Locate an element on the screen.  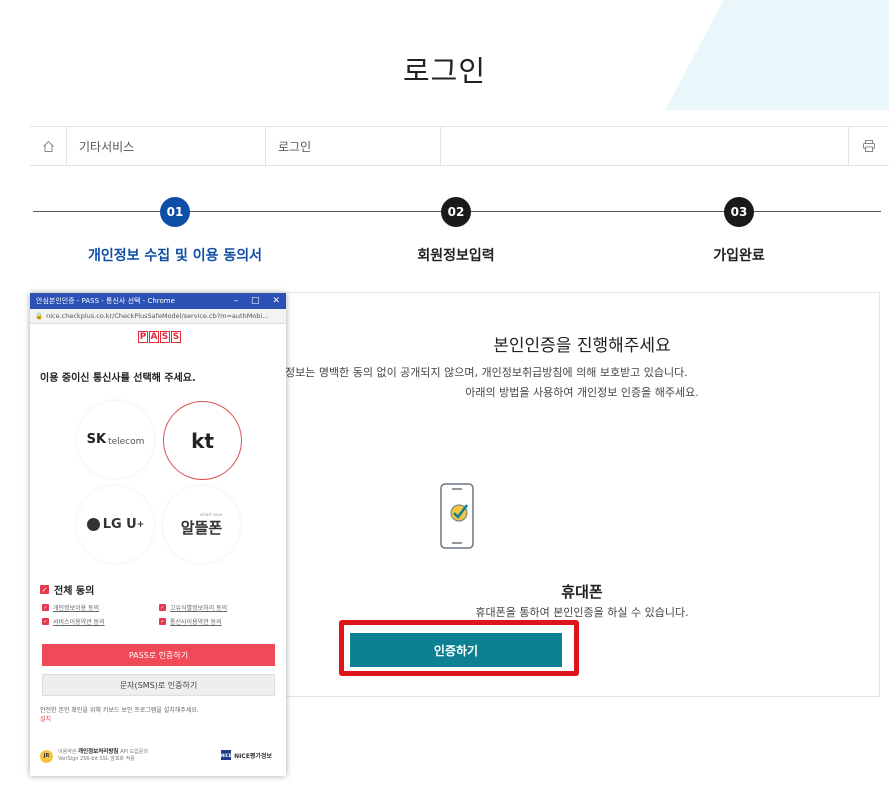
nice-logo: NICE NICE평가정보 is located at coordinates (246, 755).